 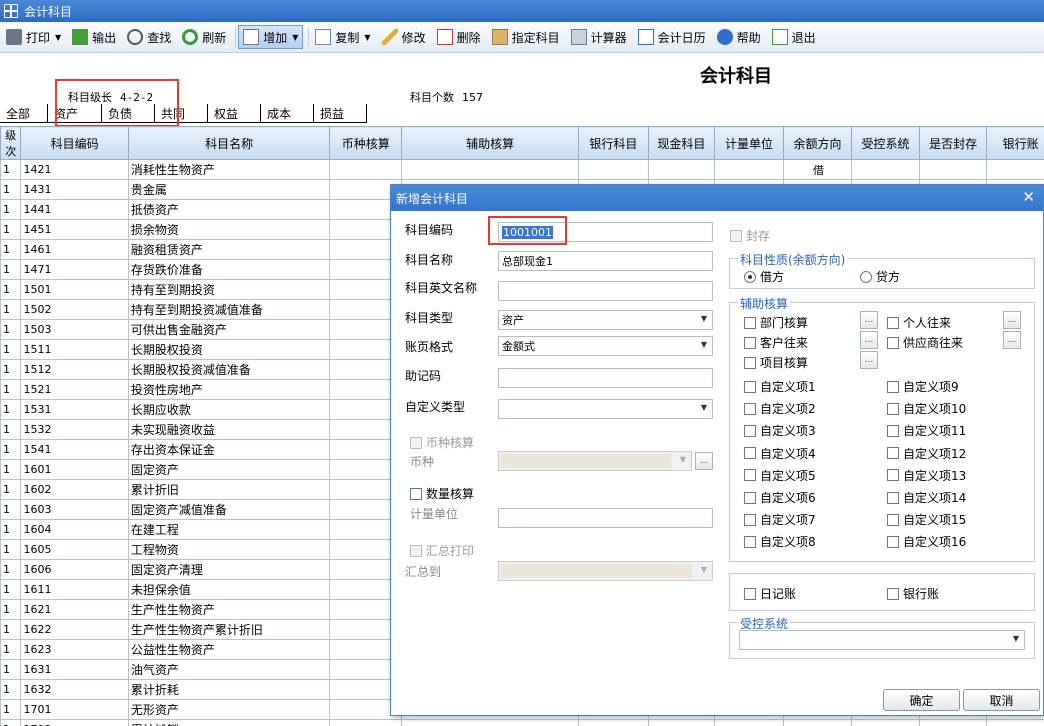 What do you see at coordinates (24, 113) in the screenshot?
I see `tab-0: 全部` at bounding box center [24, 113].